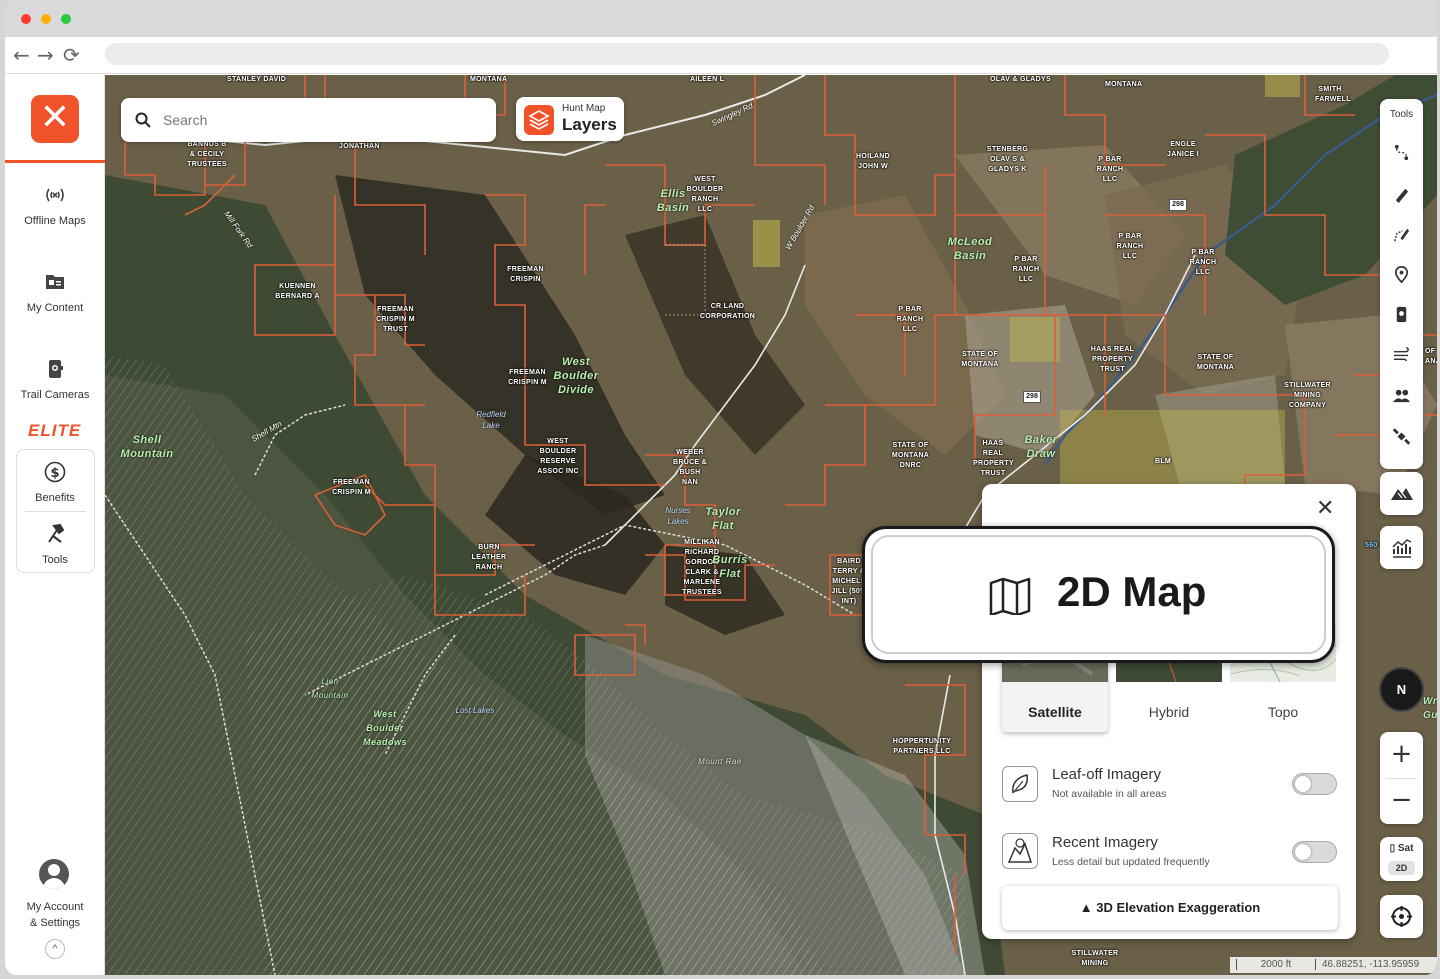  I want to click on layers-title: Layers, so click(589, 124).